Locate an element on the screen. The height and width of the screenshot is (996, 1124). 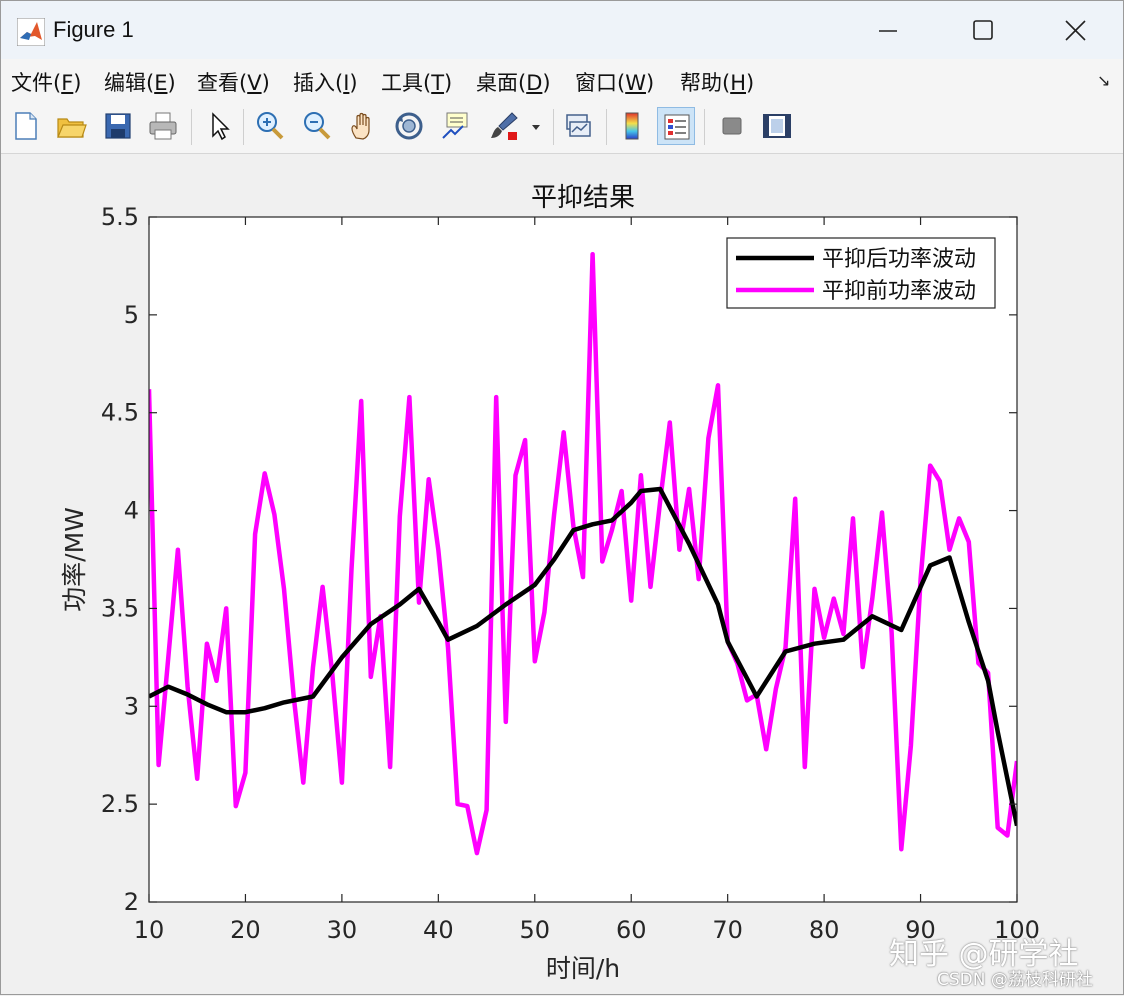
watermark-csdn: CSDN @荔枝科研社 is located at coordinates (1015, 980).